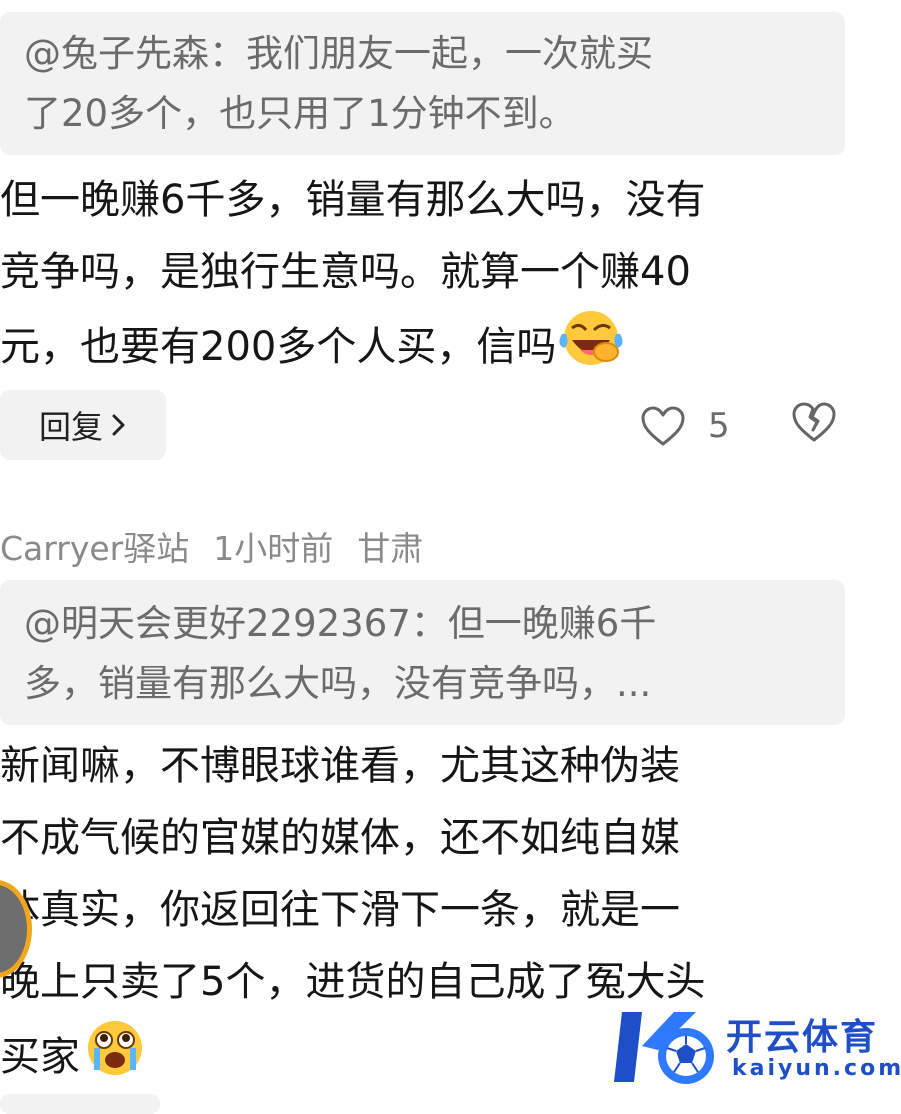 This screenshot has height=1114, width=901. What do you see at coordinates (814, 422) in the screenshot?
I see `broken-heart-icon` at bounding box center [814, 422].